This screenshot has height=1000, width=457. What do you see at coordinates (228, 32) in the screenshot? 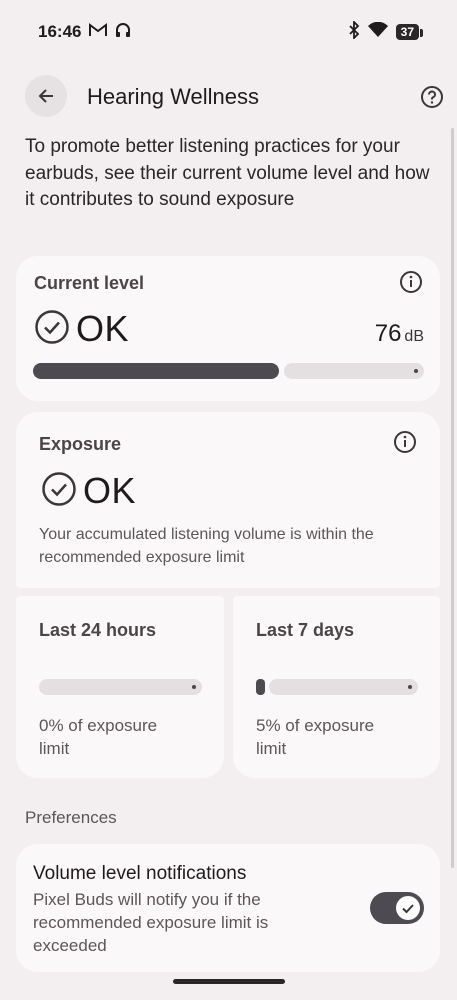
I see `status-bar: 16:46 37` at bounding box center [228, 32].